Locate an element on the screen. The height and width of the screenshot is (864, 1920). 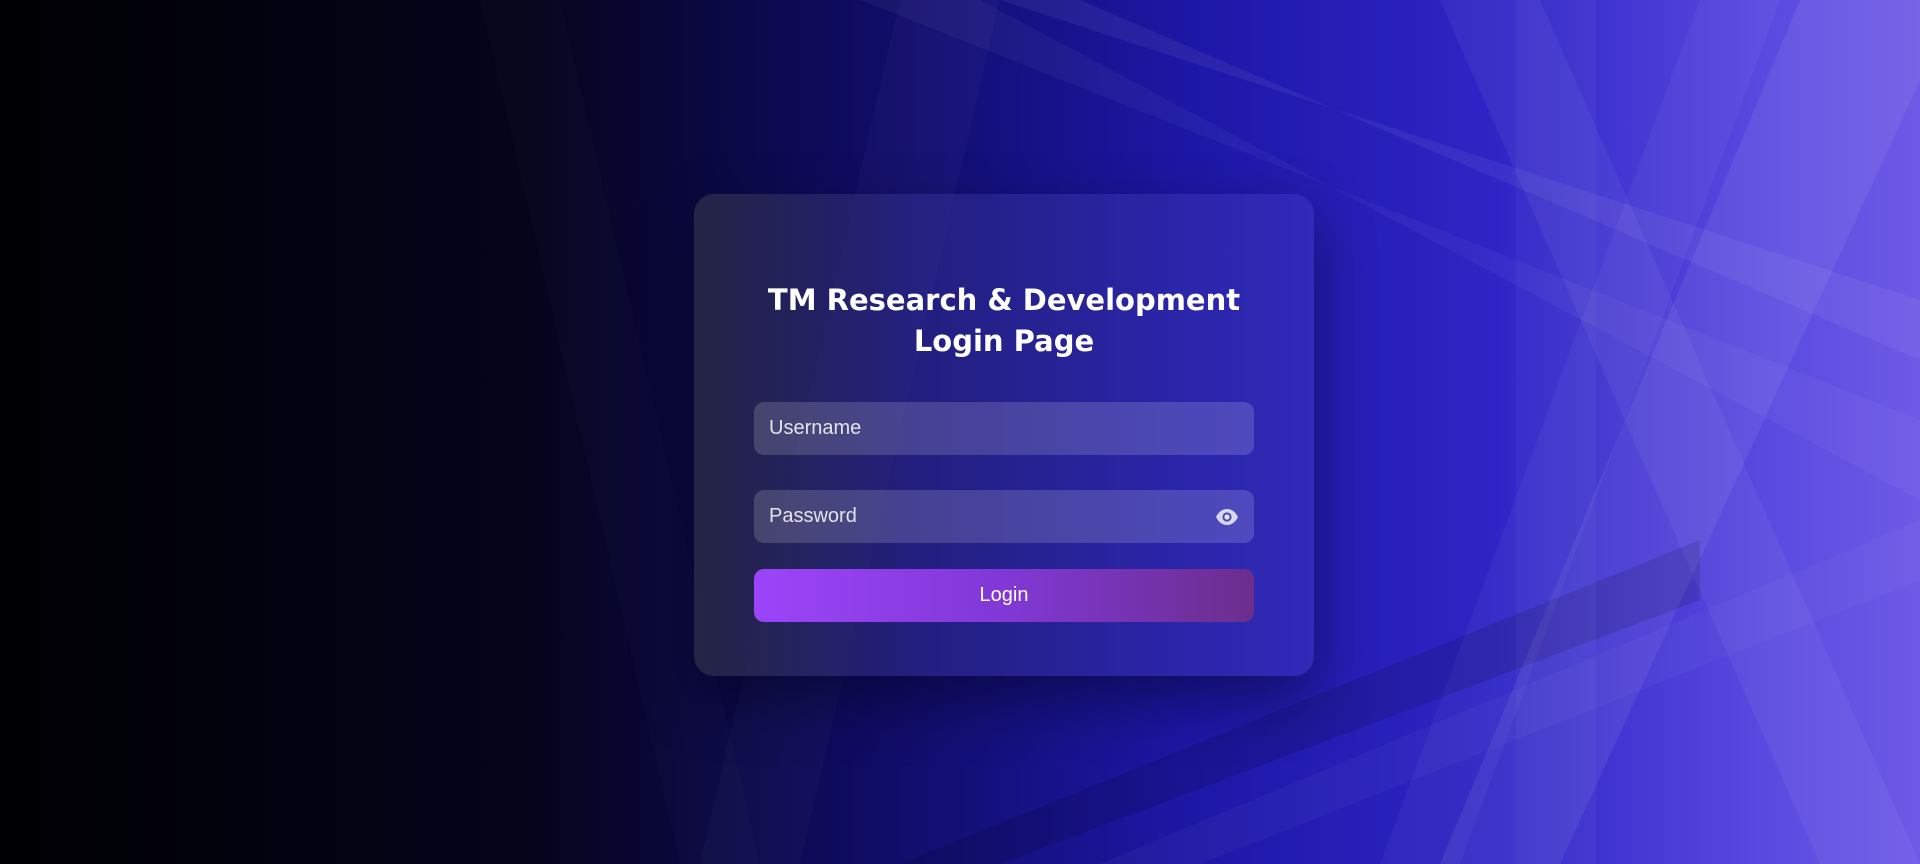
title-line-2: Login Page is located at coordinates (1004, 341).